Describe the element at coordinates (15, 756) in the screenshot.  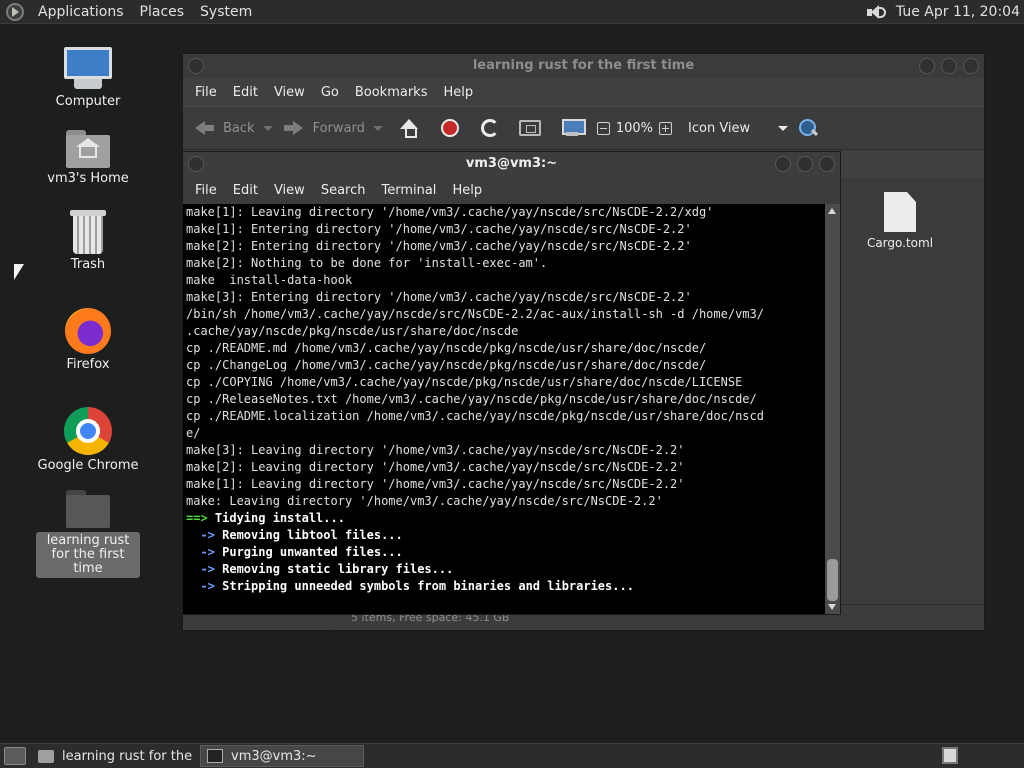
I see `show-desktop-icon` at that location.